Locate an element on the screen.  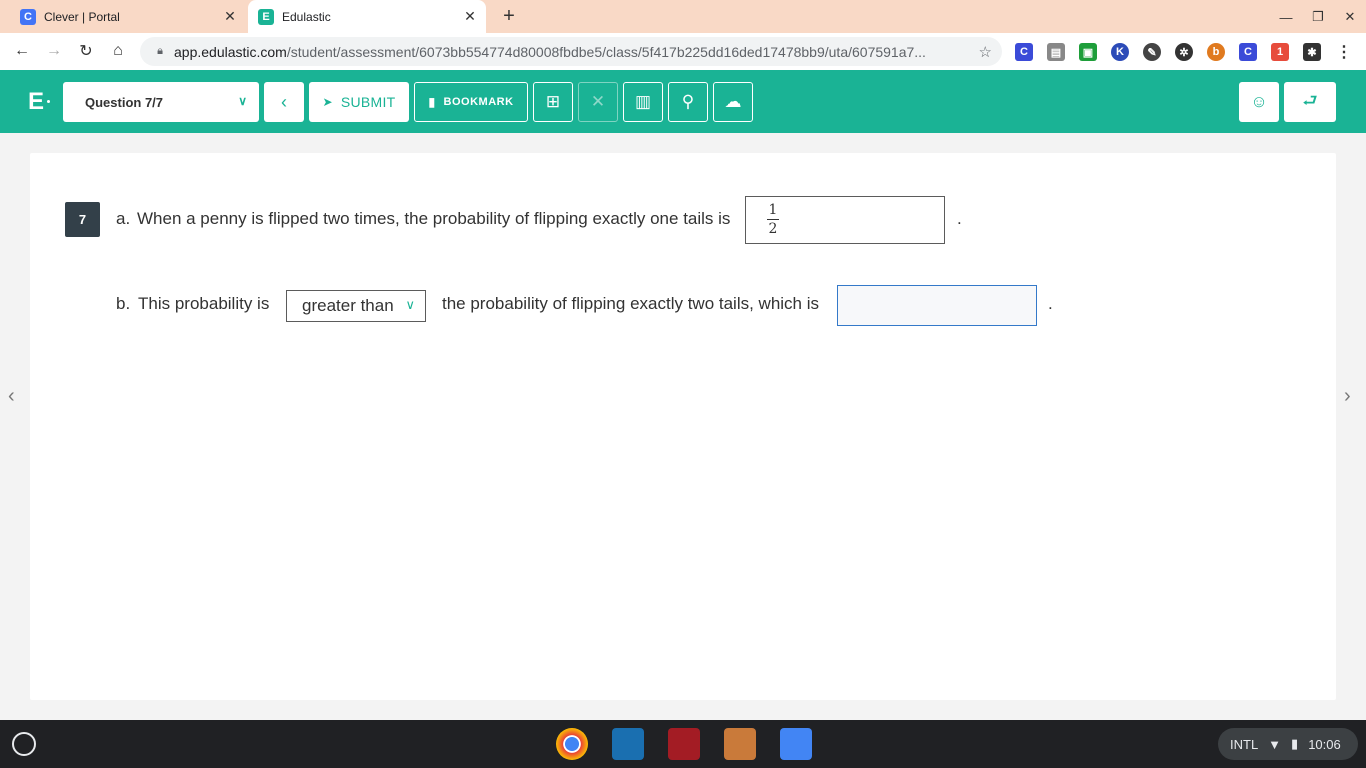
tab-clever-portal: C Clever | Portal ✕ is located at coordinates (127, 16).